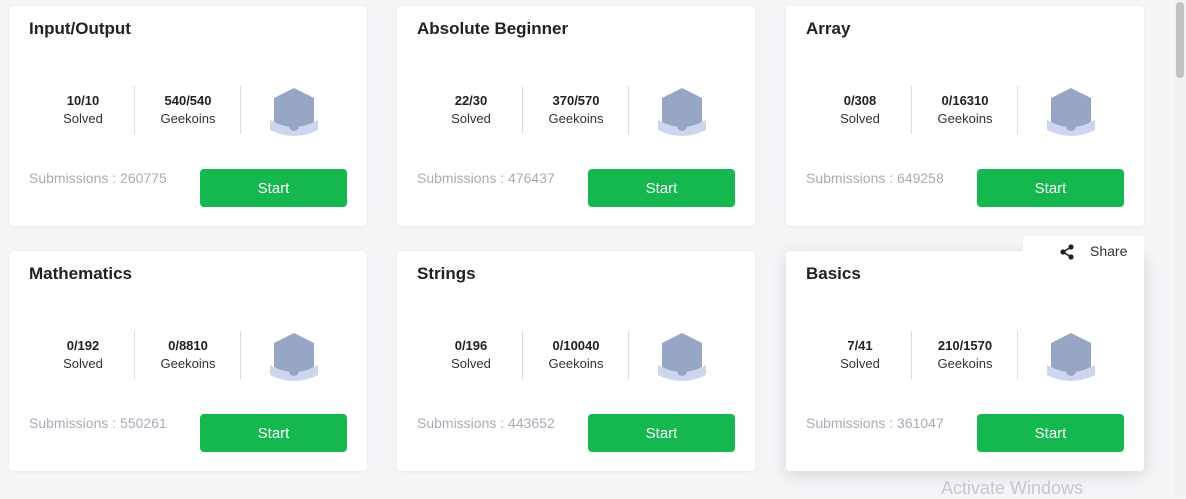  What do you see at coordinates (1067, 252) in the screenshot?
I see `share-icon` at bounding box center [1067, 252].